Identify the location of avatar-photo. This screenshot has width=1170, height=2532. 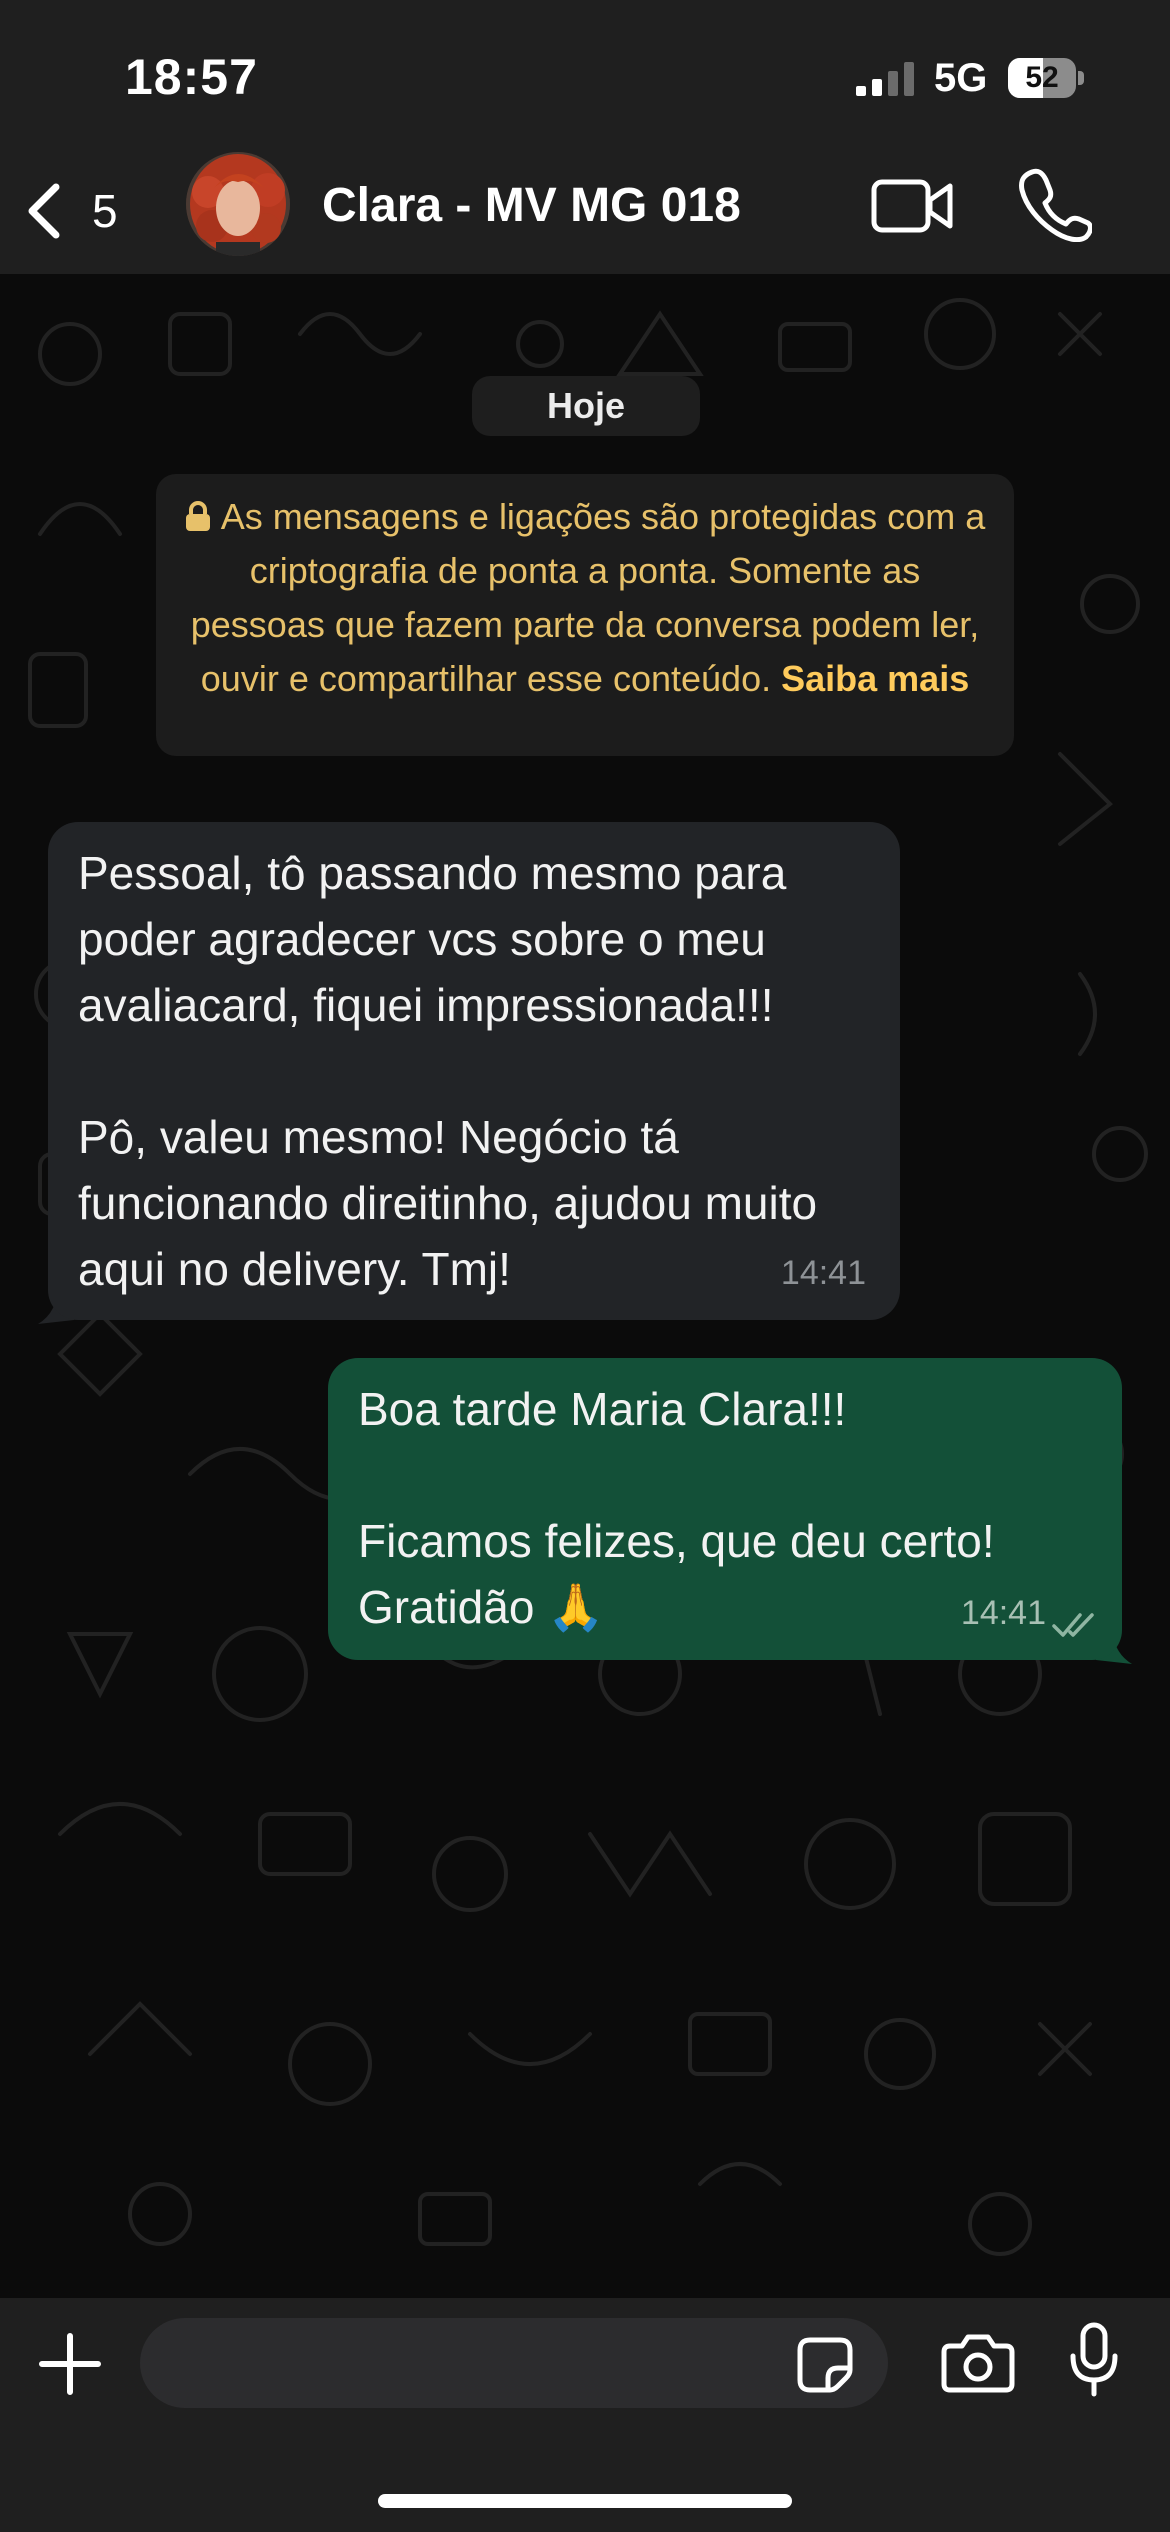
(238, 204).